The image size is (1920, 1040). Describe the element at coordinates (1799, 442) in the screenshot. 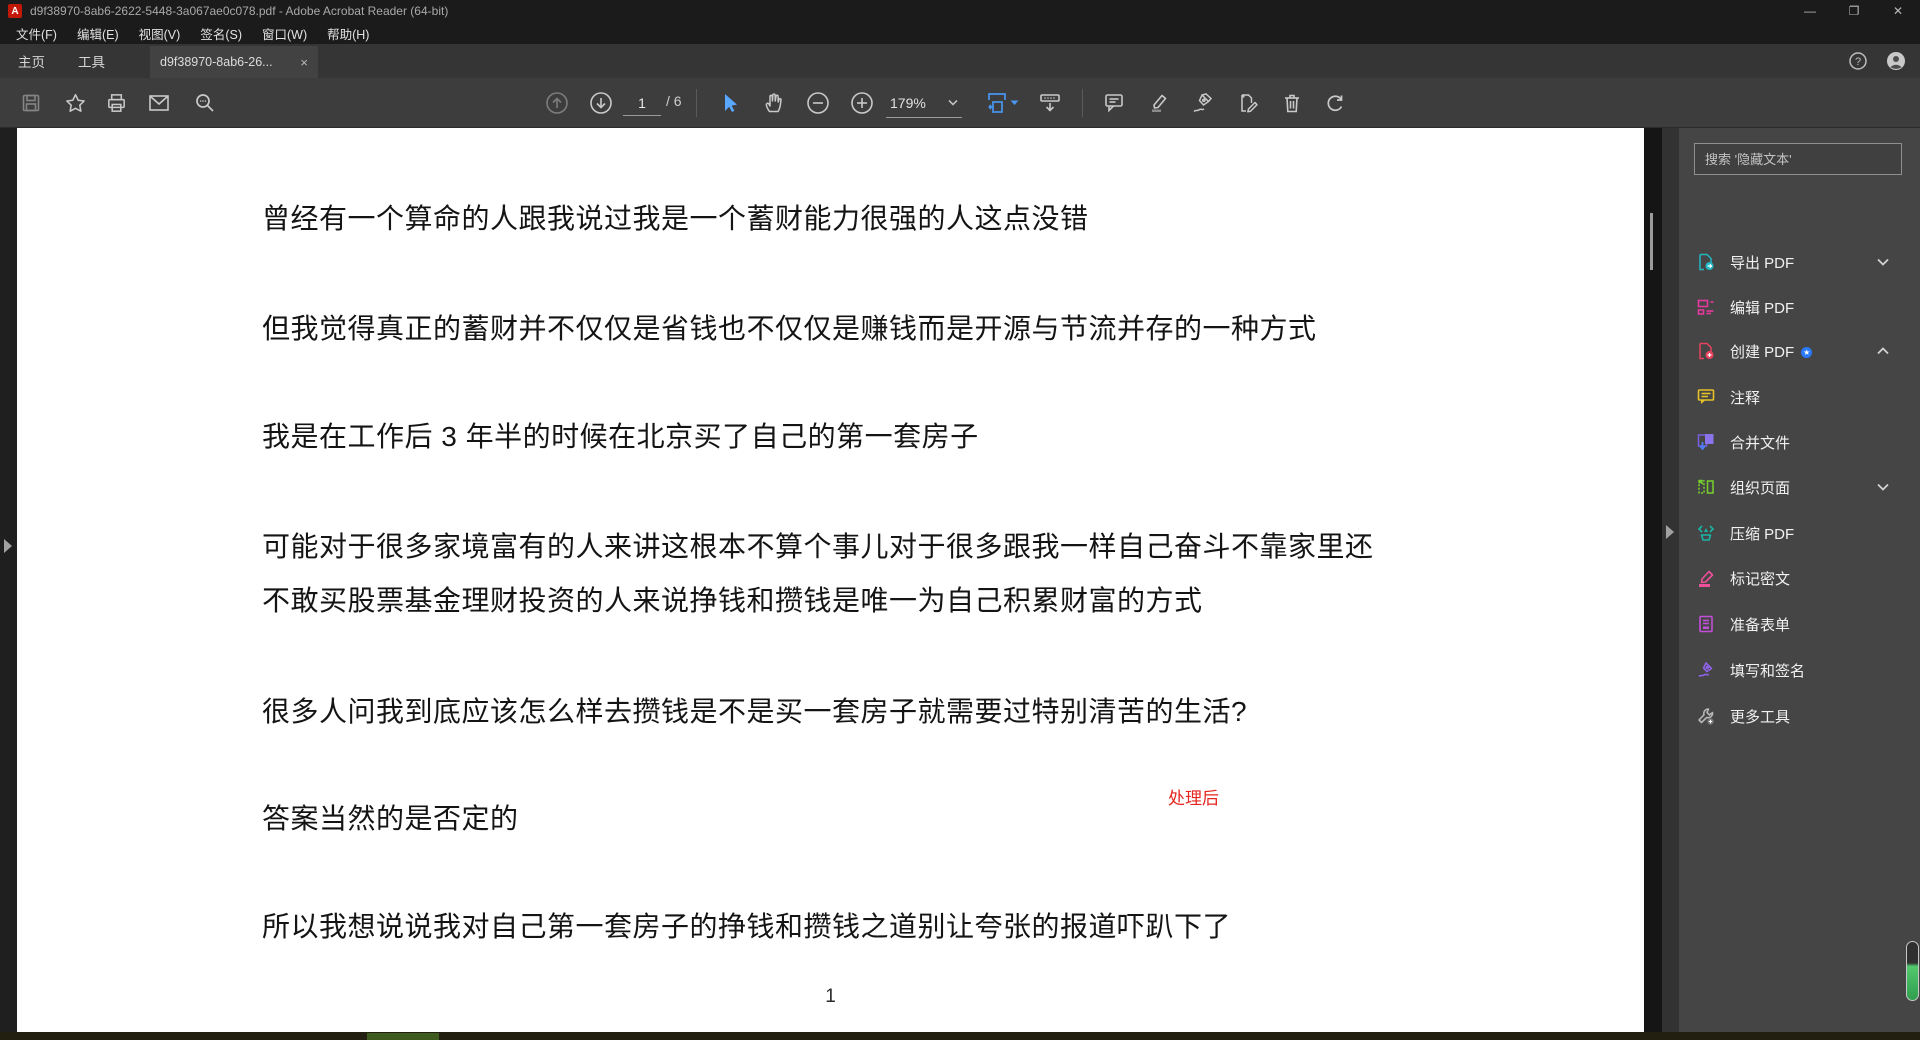

I see `sidebar-item-combine-files: 合并文件` at that location.